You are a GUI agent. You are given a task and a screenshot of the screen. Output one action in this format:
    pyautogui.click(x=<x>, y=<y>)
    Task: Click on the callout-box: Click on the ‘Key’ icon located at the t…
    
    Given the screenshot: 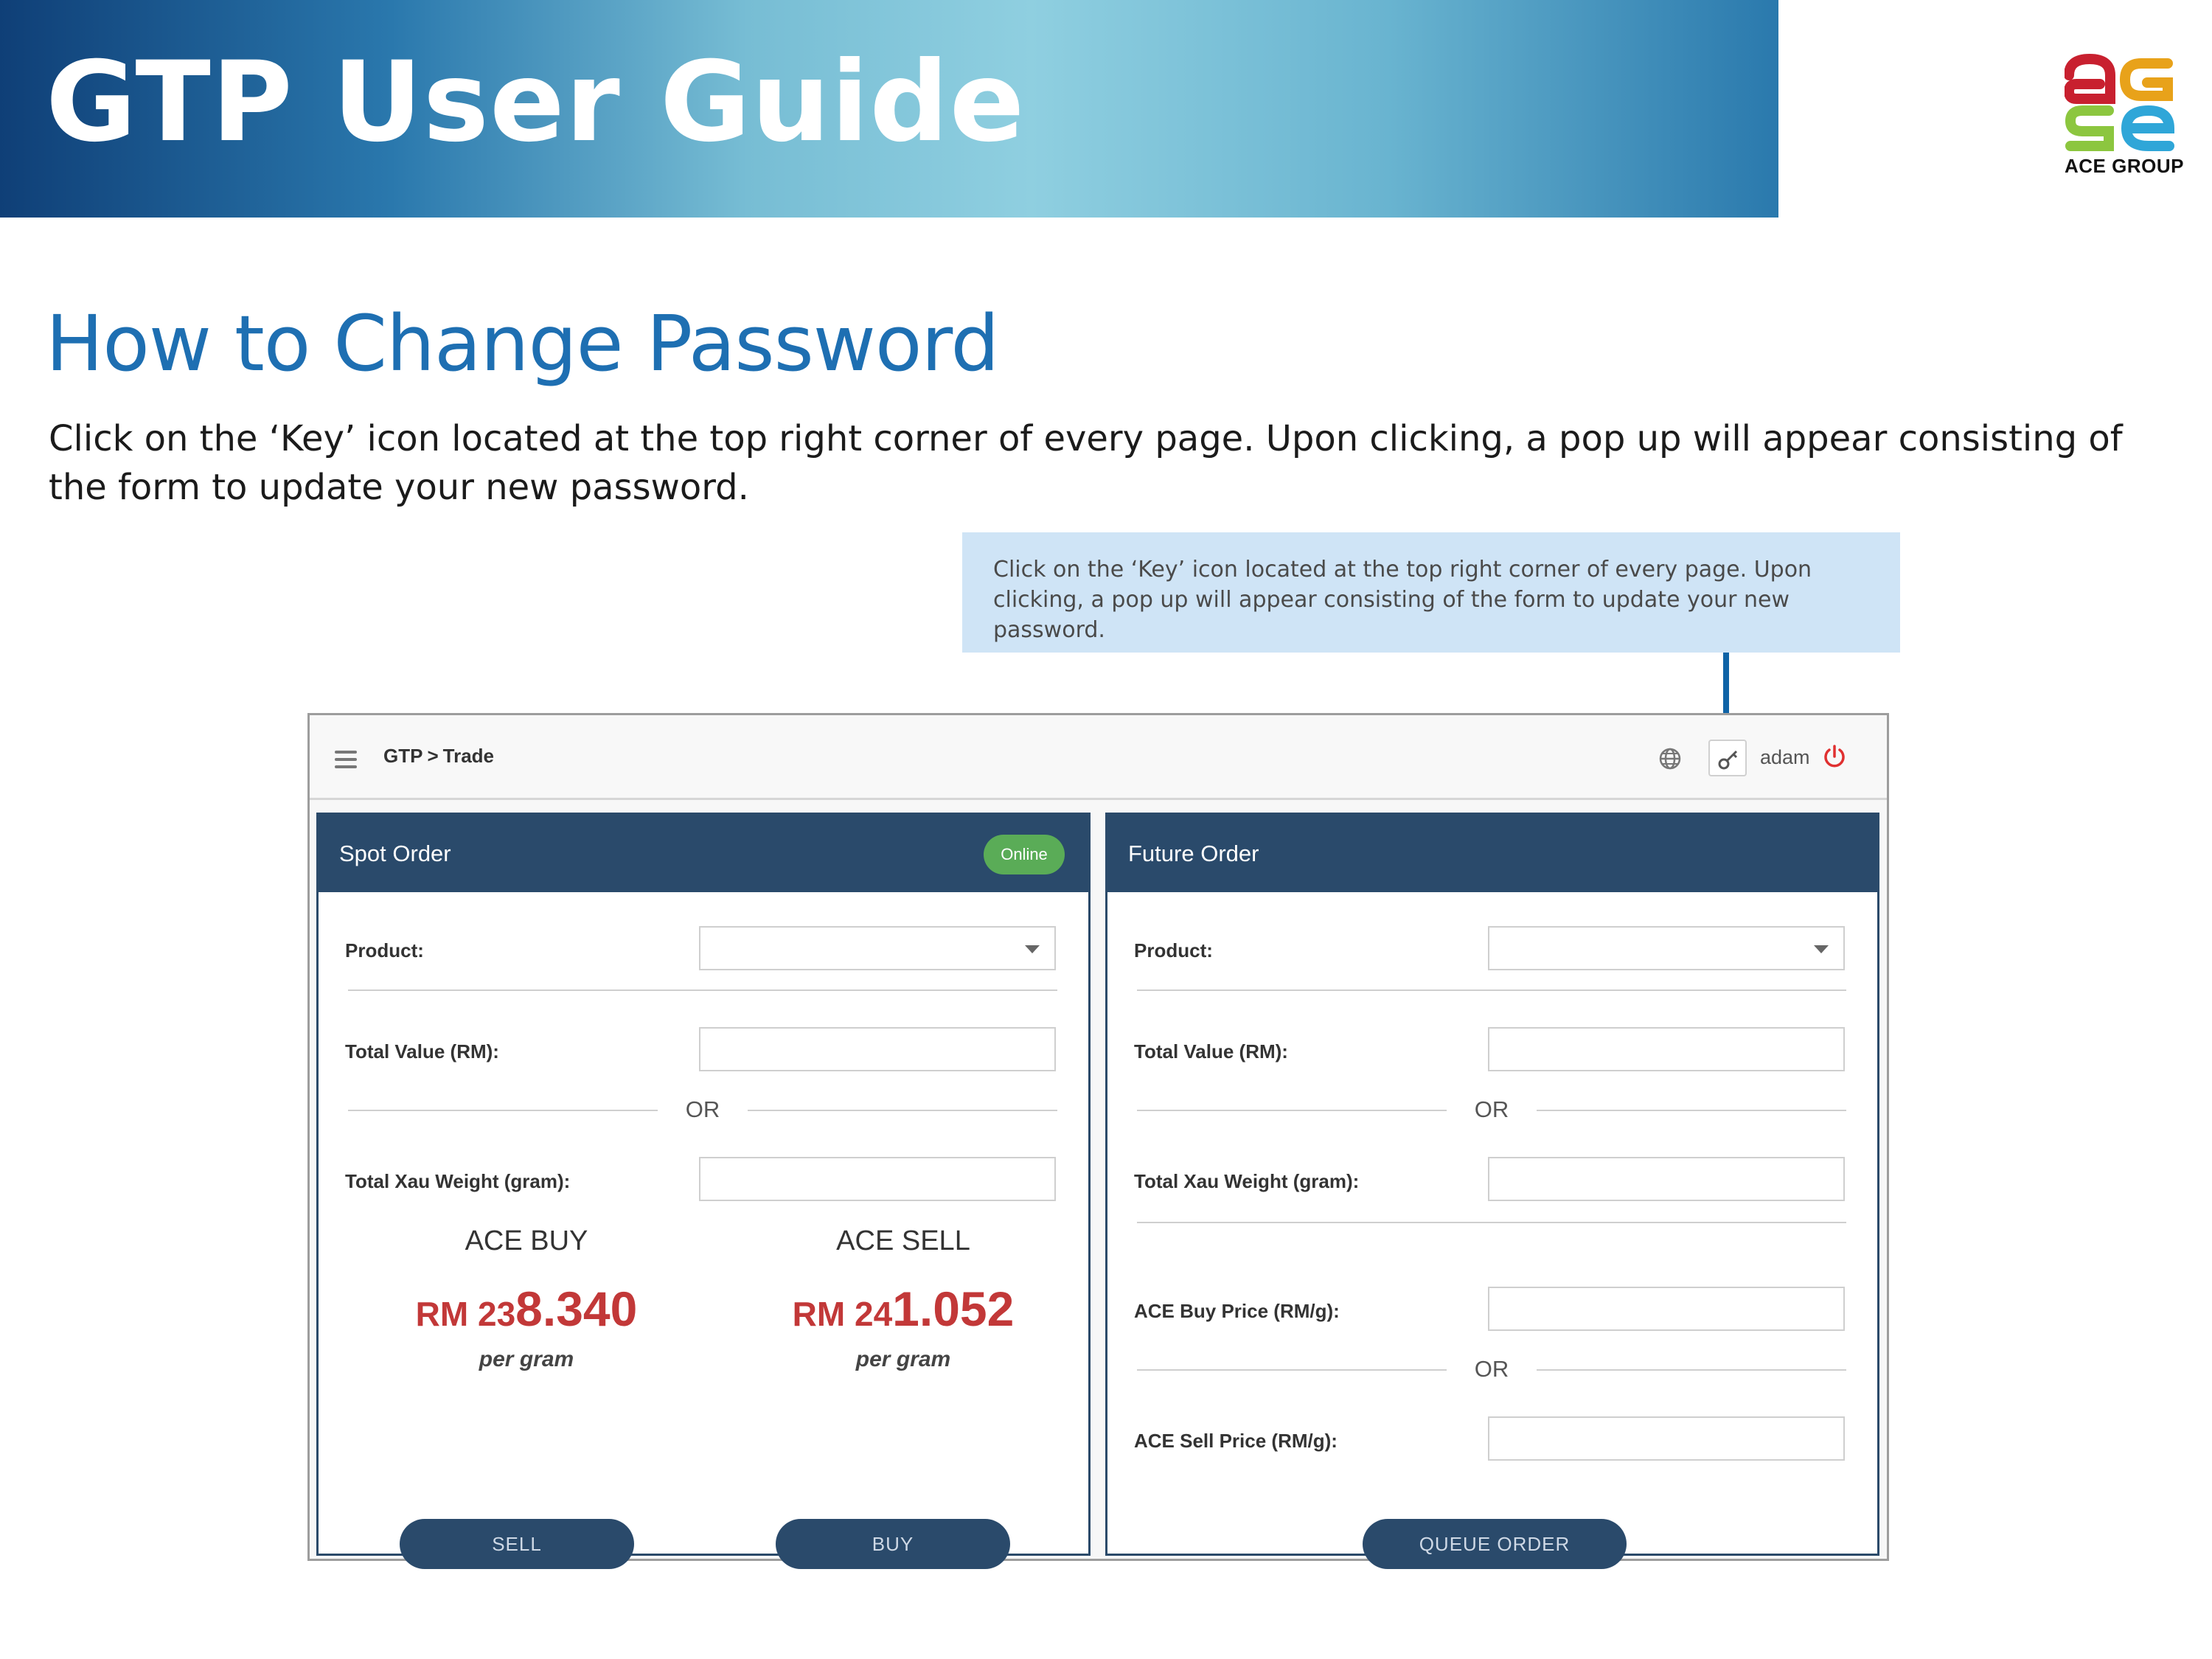 What is the action you would take?
    pyautogui.click(x=1431, y=592)
    